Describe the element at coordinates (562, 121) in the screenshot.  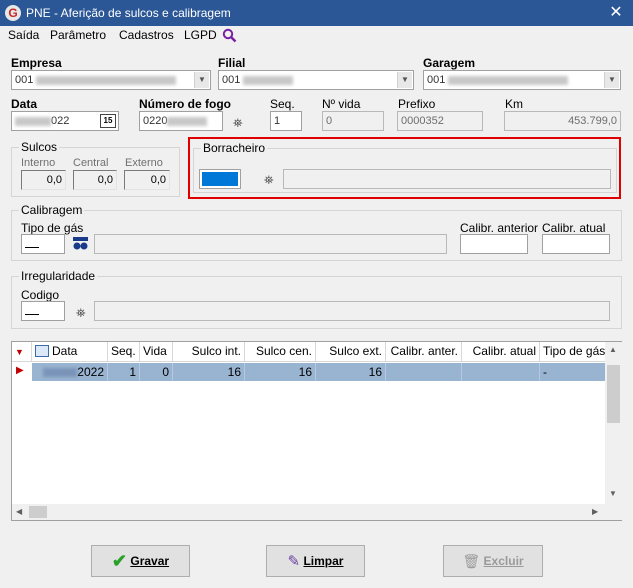
I see `km-field: 453.799,0` at that location.